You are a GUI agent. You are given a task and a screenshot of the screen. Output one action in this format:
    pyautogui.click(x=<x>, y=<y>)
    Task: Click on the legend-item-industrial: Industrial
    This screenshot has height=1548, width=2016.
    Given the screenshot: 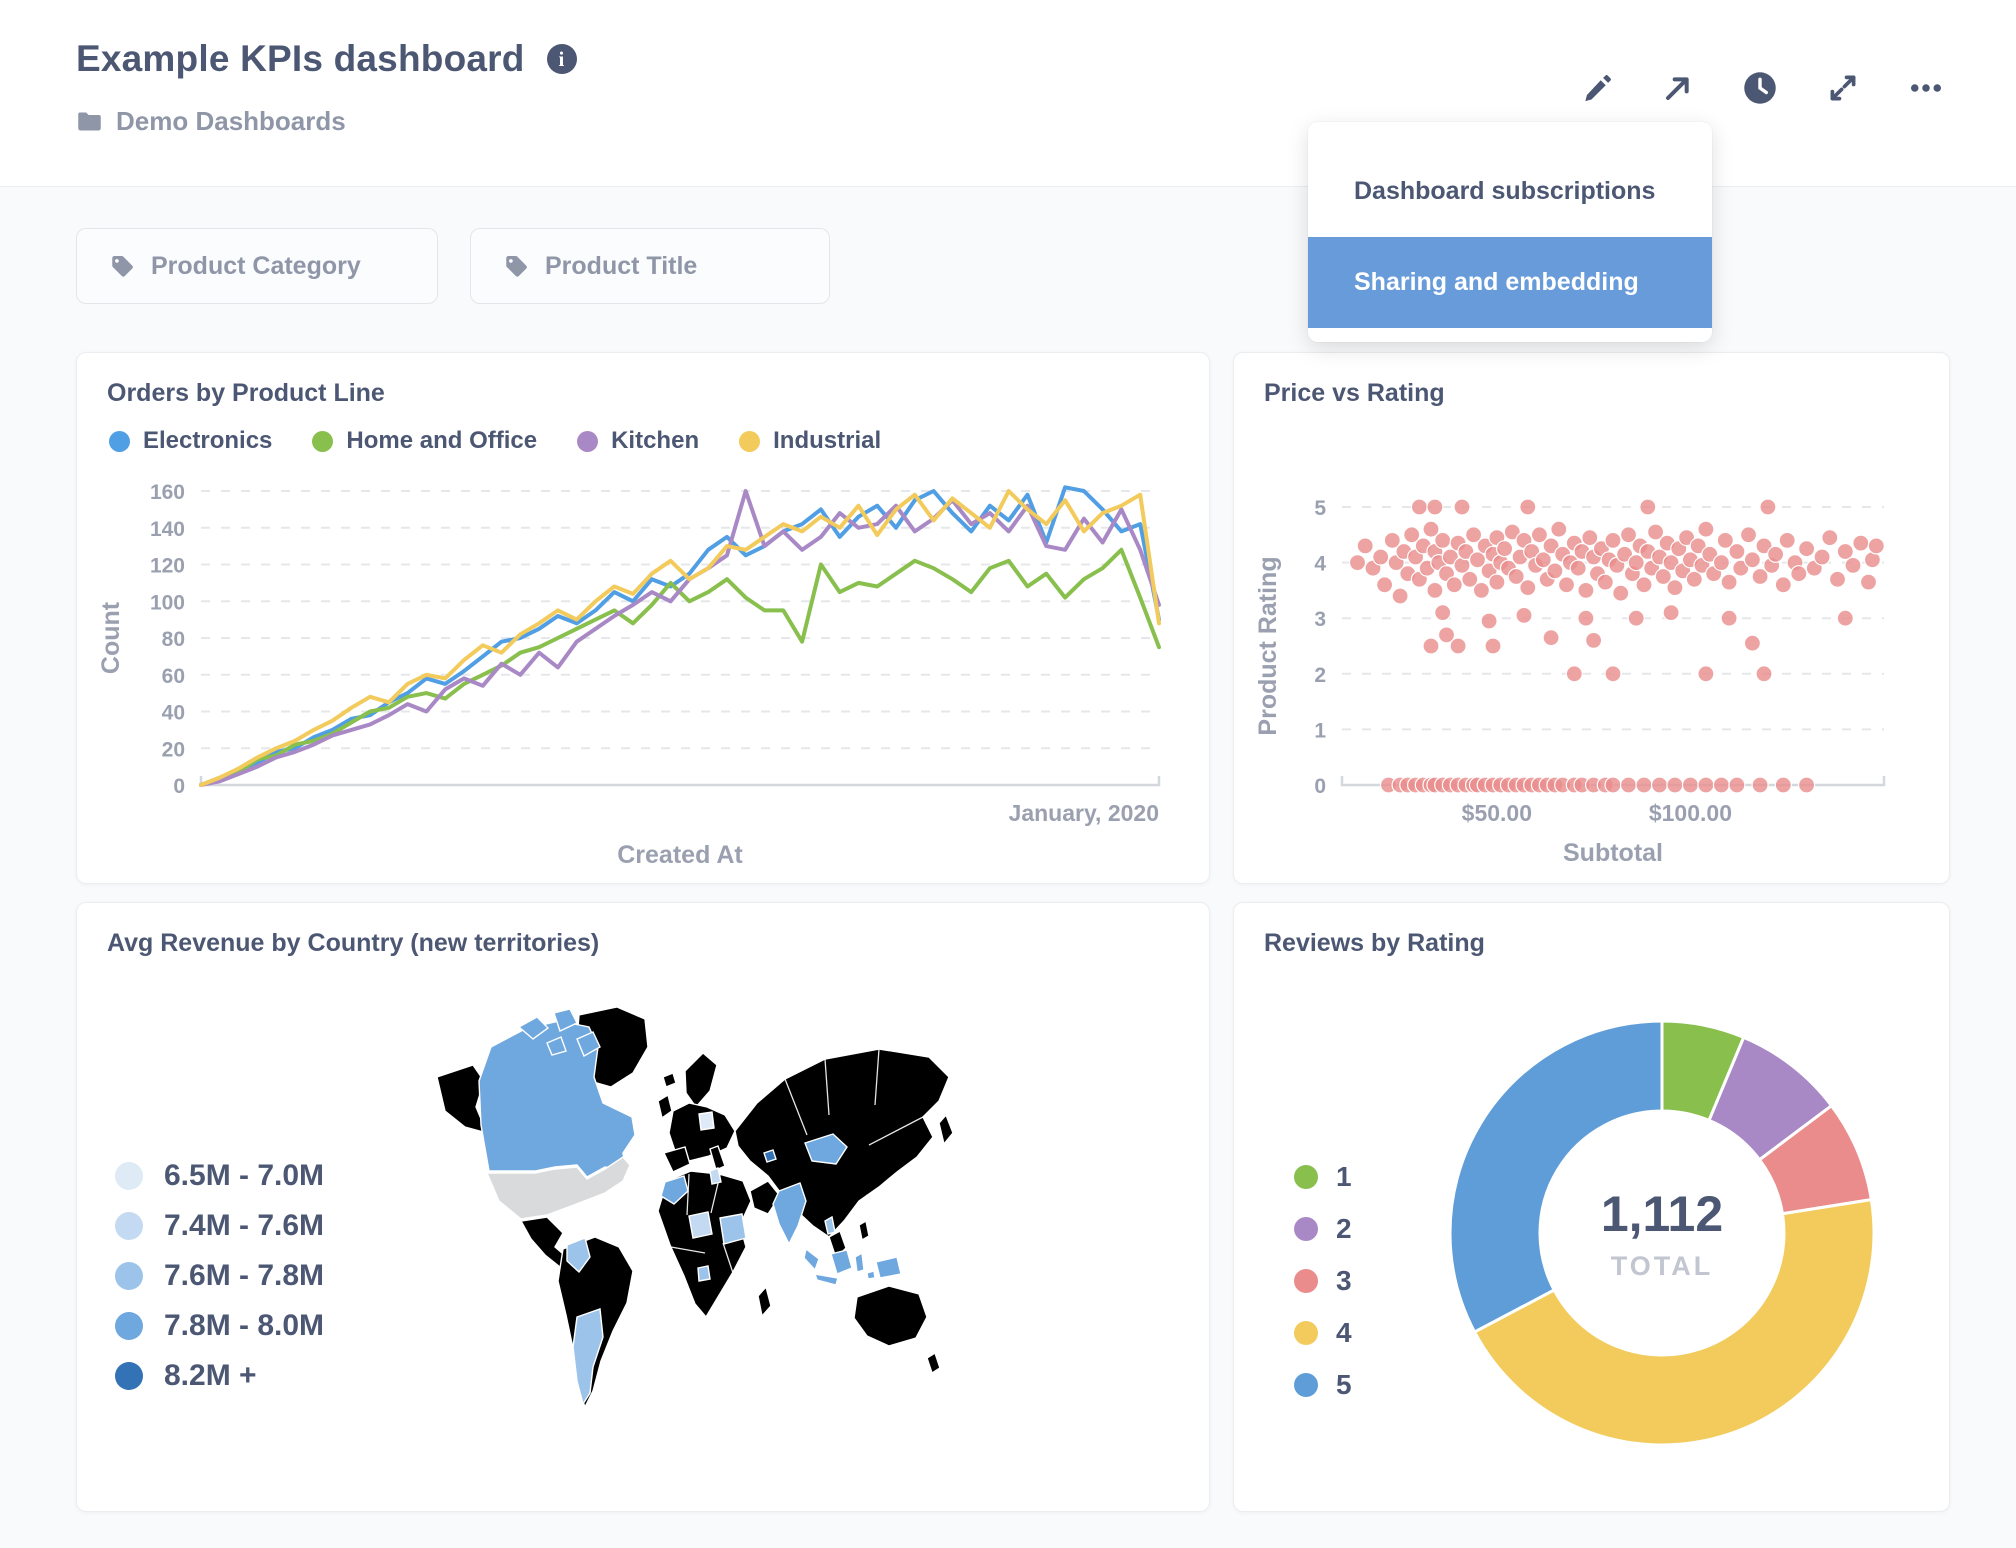 What is the action you would take?
    pyautogui.click(x=810, y=441)
    